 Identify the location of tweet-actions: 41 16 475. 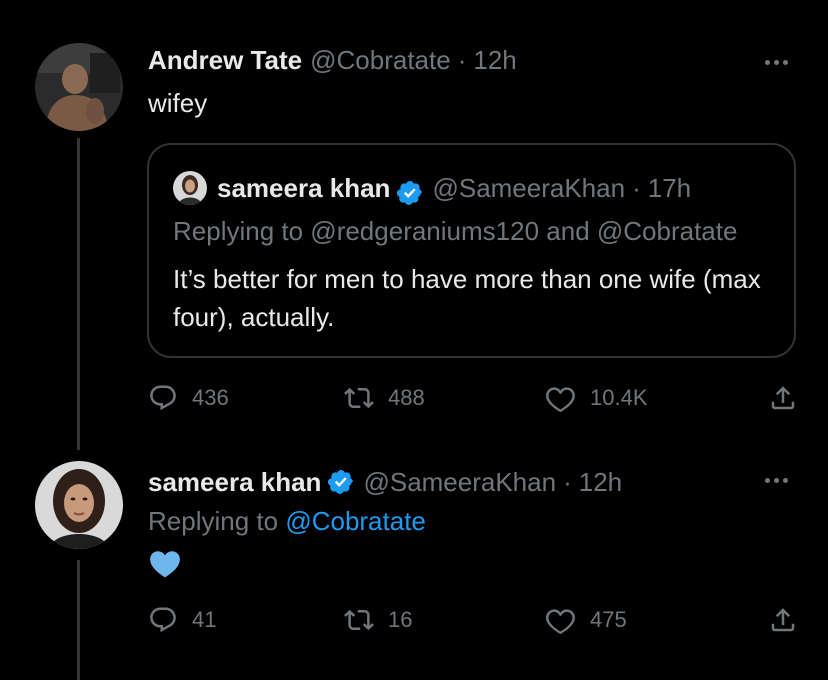
(473, 623).